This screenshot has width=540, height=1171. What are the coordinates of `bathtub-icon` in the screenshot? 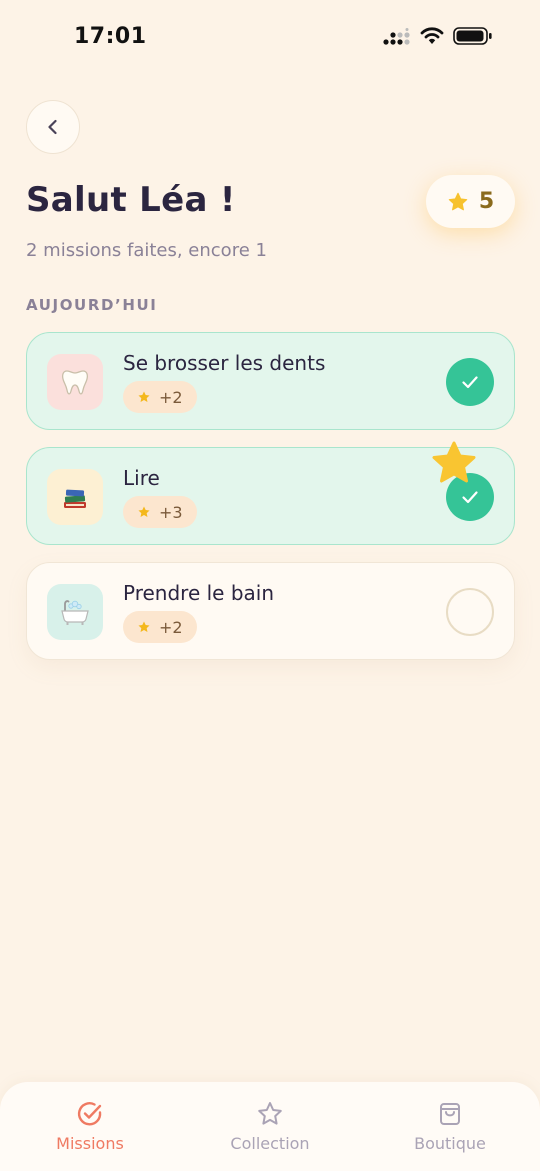 It's located at (75, 612).